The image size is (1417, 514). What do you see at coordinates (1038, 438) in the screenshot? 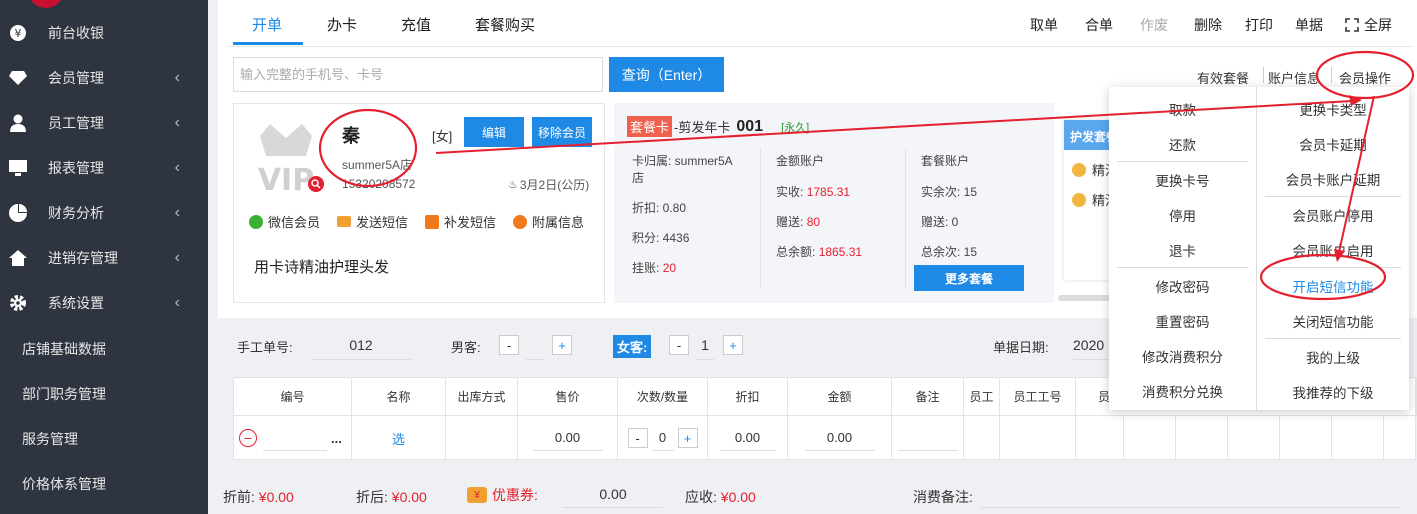
I see `staff-no-cell` at bounding box center [1038, 438].